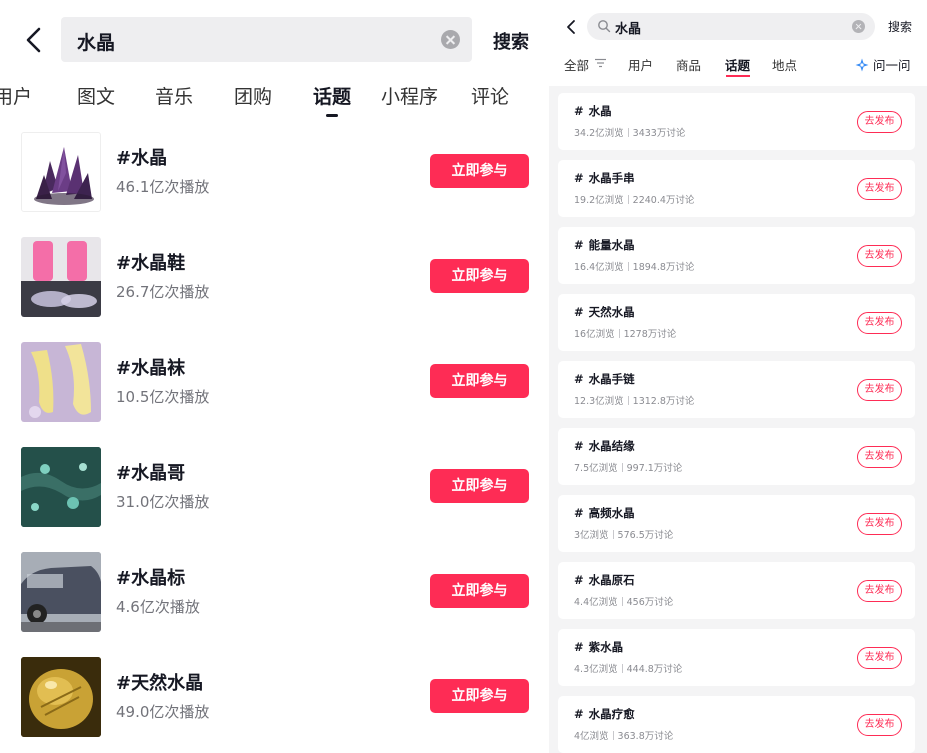 The image size is (927, 753). I want to click on topic-card: # 水晶手串 19.2亿浏览 2240.4万讨论 去发布, so click(736, 188).